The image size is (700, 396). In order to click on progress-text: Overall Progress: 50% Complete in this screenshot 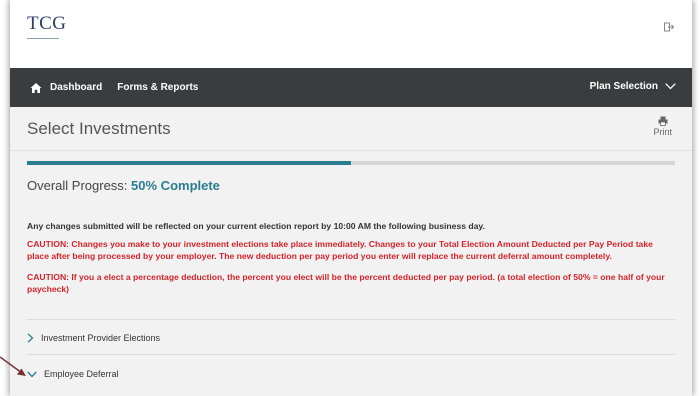, I will do `click(123, 185)`.